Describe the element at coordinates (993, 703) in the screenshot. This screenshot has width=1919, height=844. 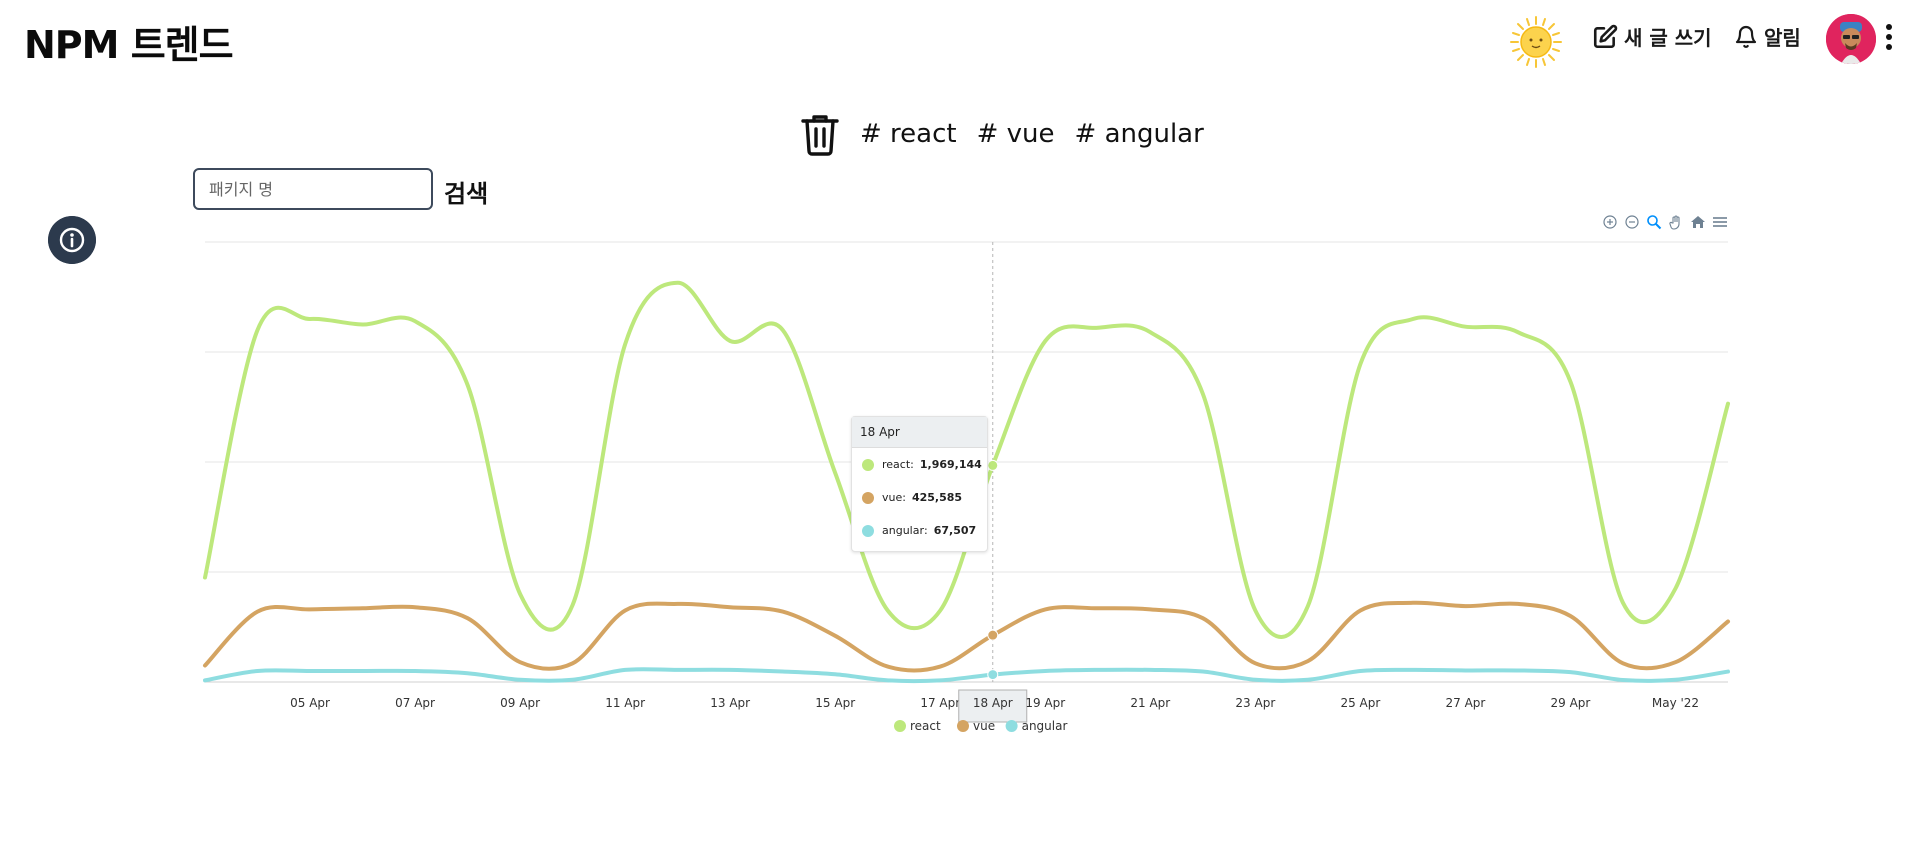
I see `x-axis-tick-label: 18 Apr` at that location.